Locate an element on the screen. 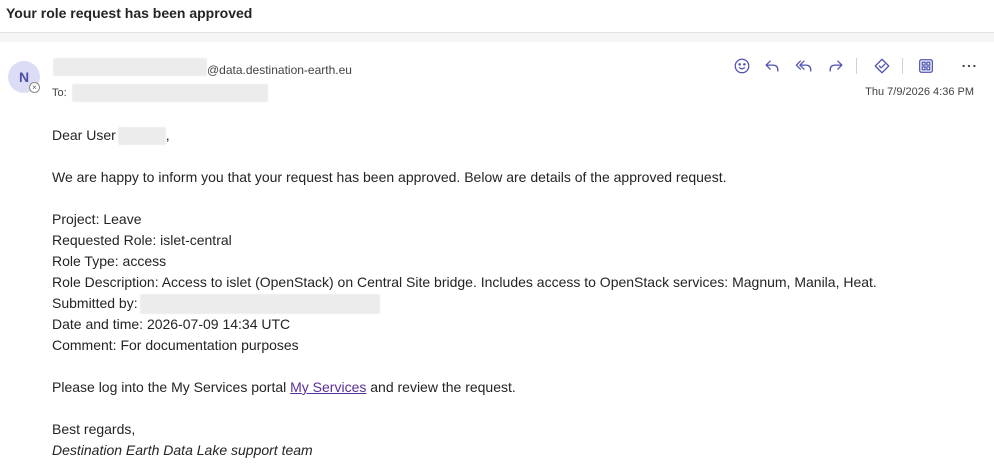 The width and height of the screenshot is (994, 468). submitted-by-label: Submitted by: is located at coordinates (95, 303).